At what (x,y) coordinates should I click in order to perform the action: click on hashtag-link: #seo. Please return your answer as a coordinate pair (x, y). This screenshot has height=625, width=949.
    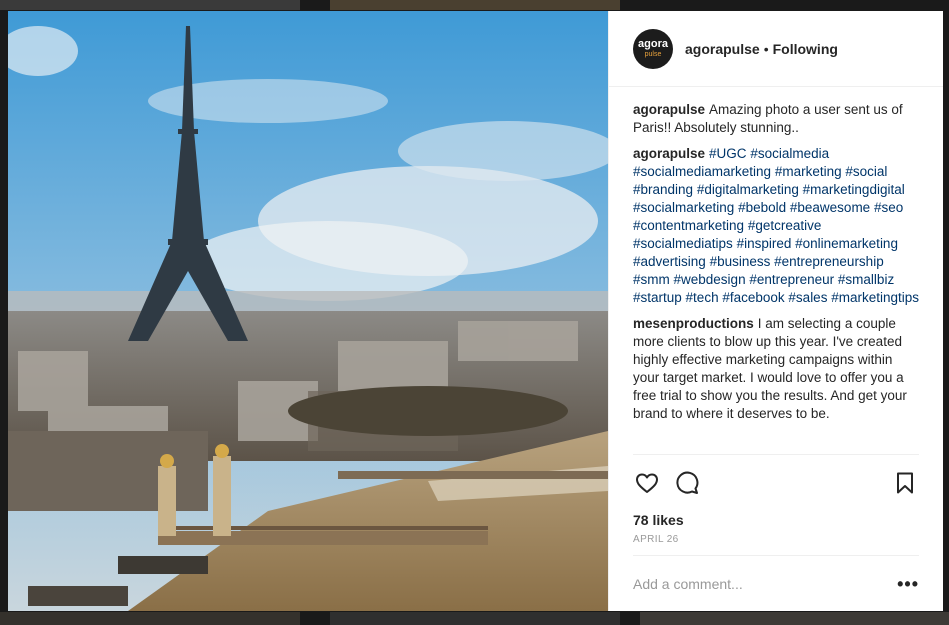
    Looking at the image, I should click on (888, 207).